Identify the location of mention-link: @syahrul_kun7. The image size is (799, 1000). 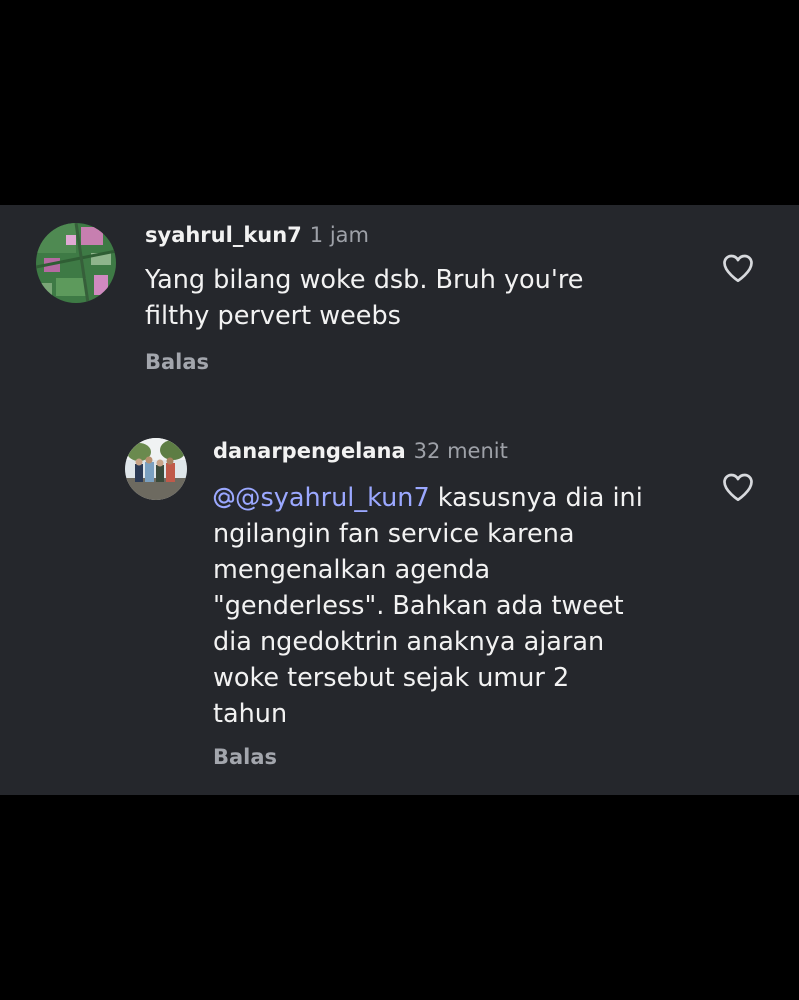
(321, 498).